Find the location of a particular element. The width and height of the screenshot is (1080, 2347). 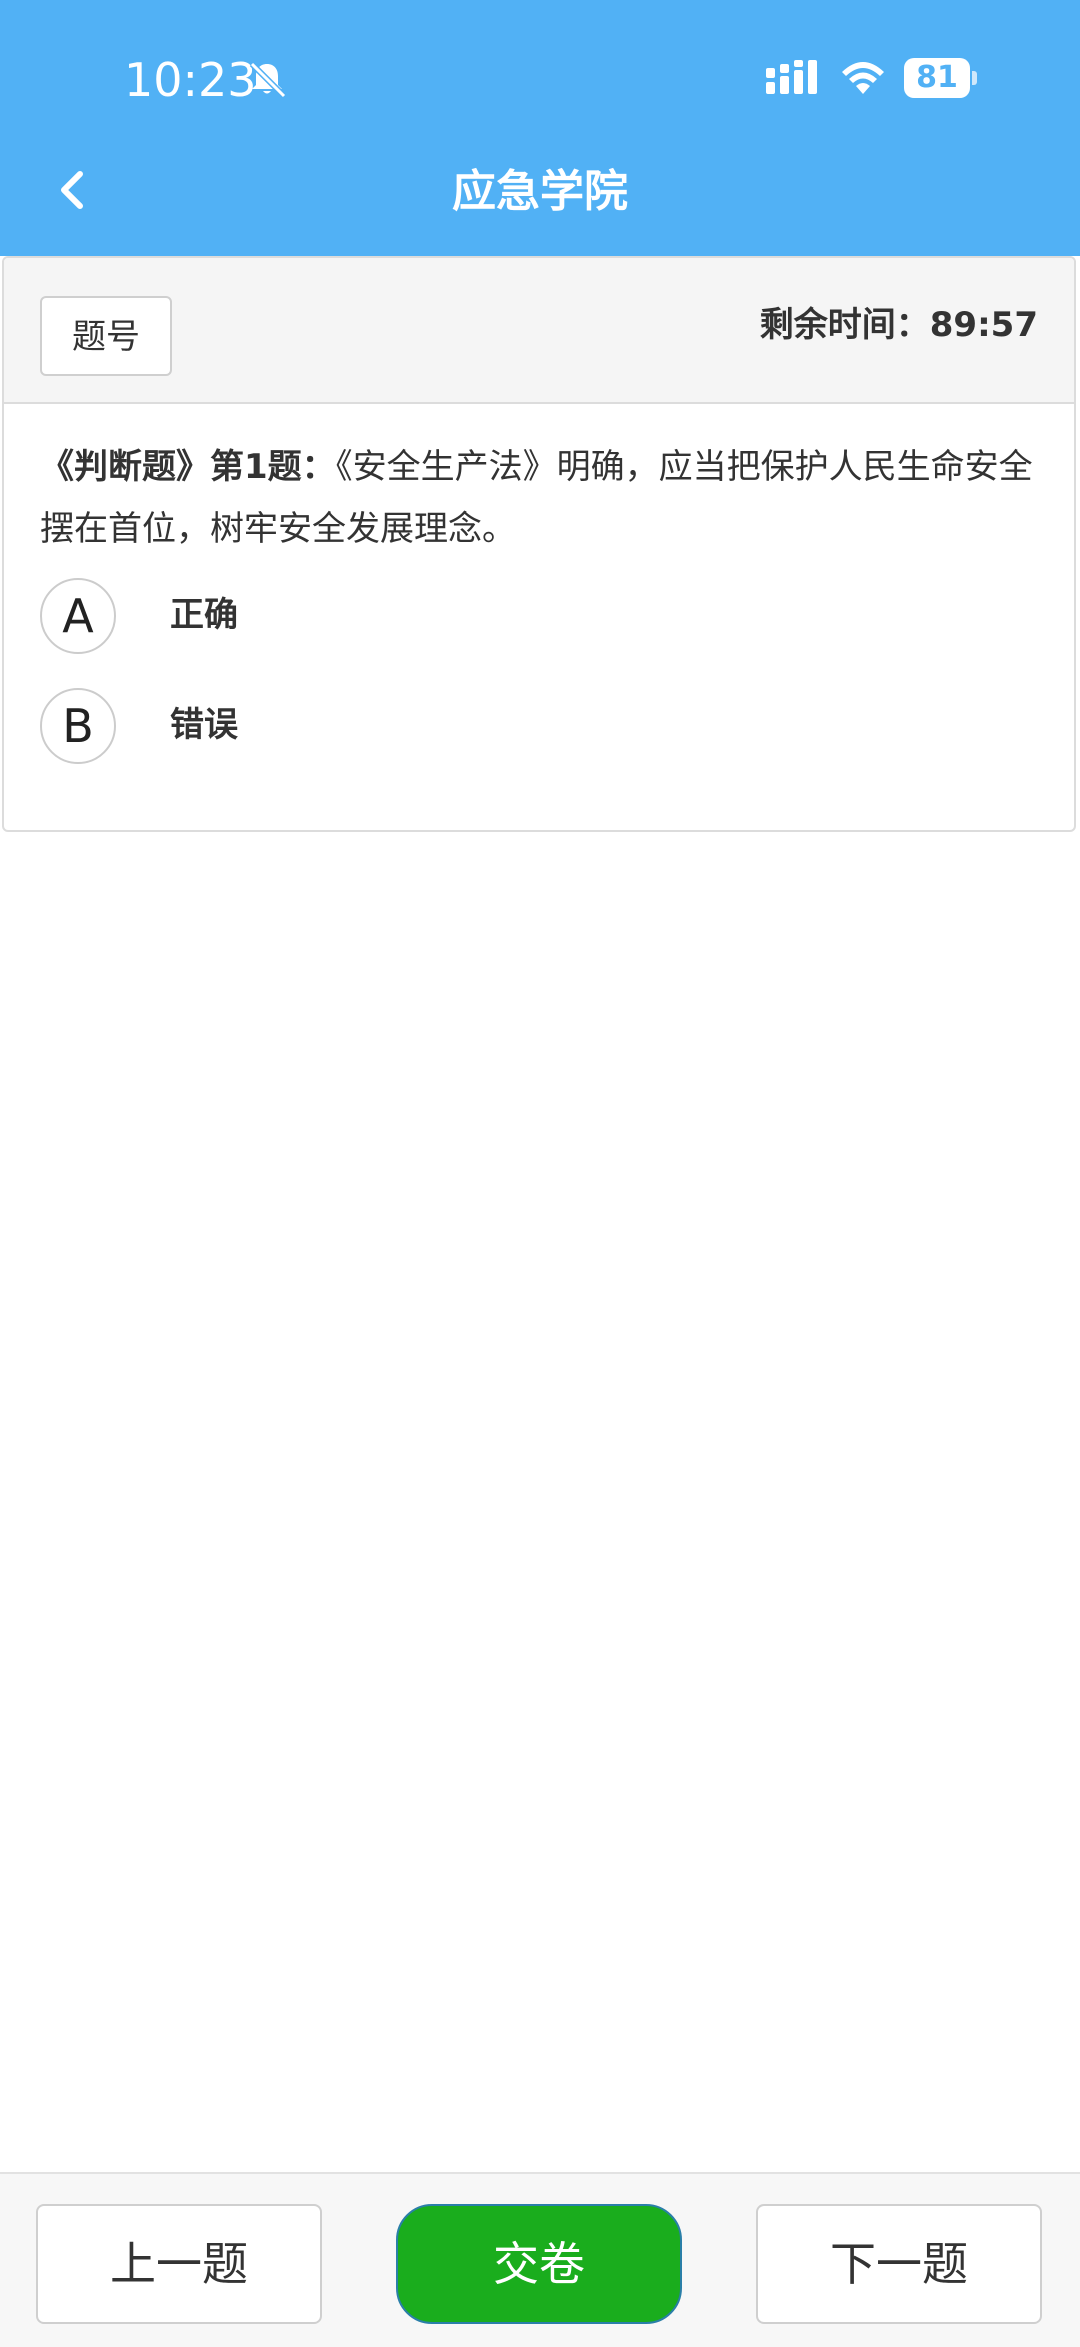

next-question-button: 下一题 is located at coordinates (899, 2264).